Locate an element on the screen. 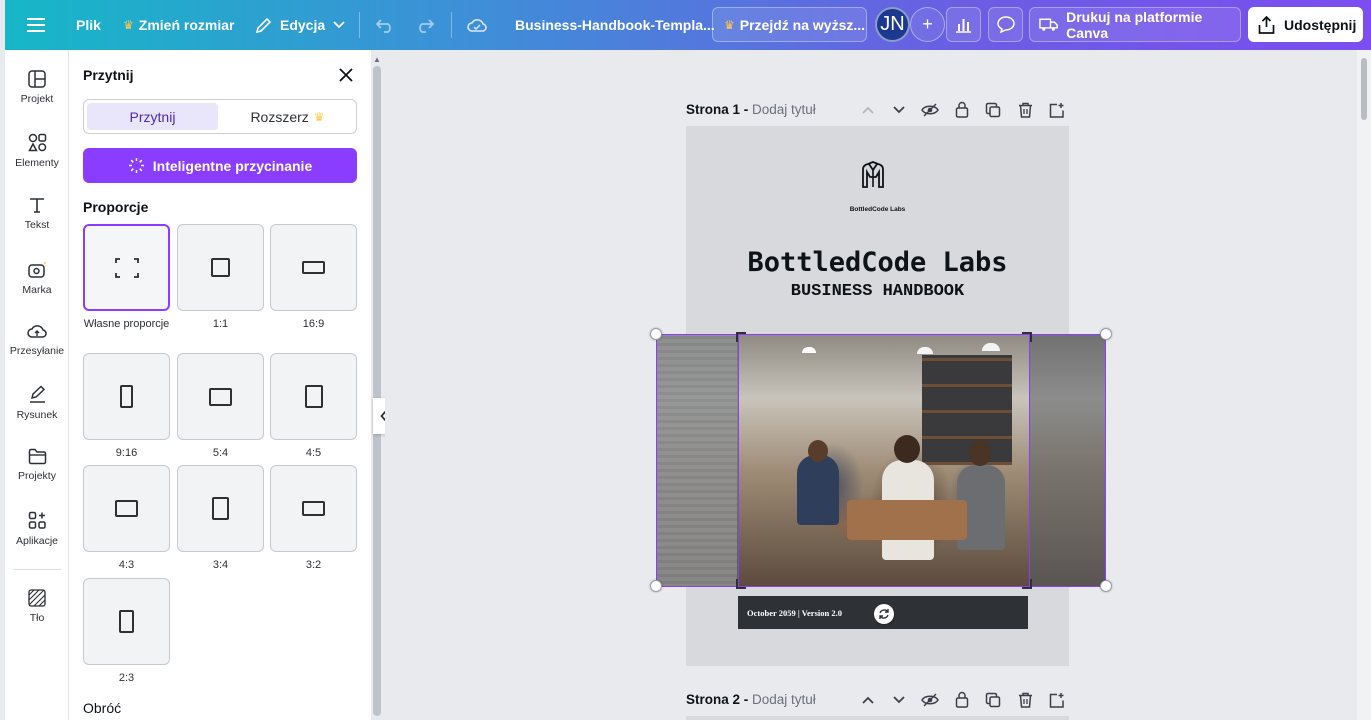  document-title: BottledCode Labs is located at coordinates (877, 262).